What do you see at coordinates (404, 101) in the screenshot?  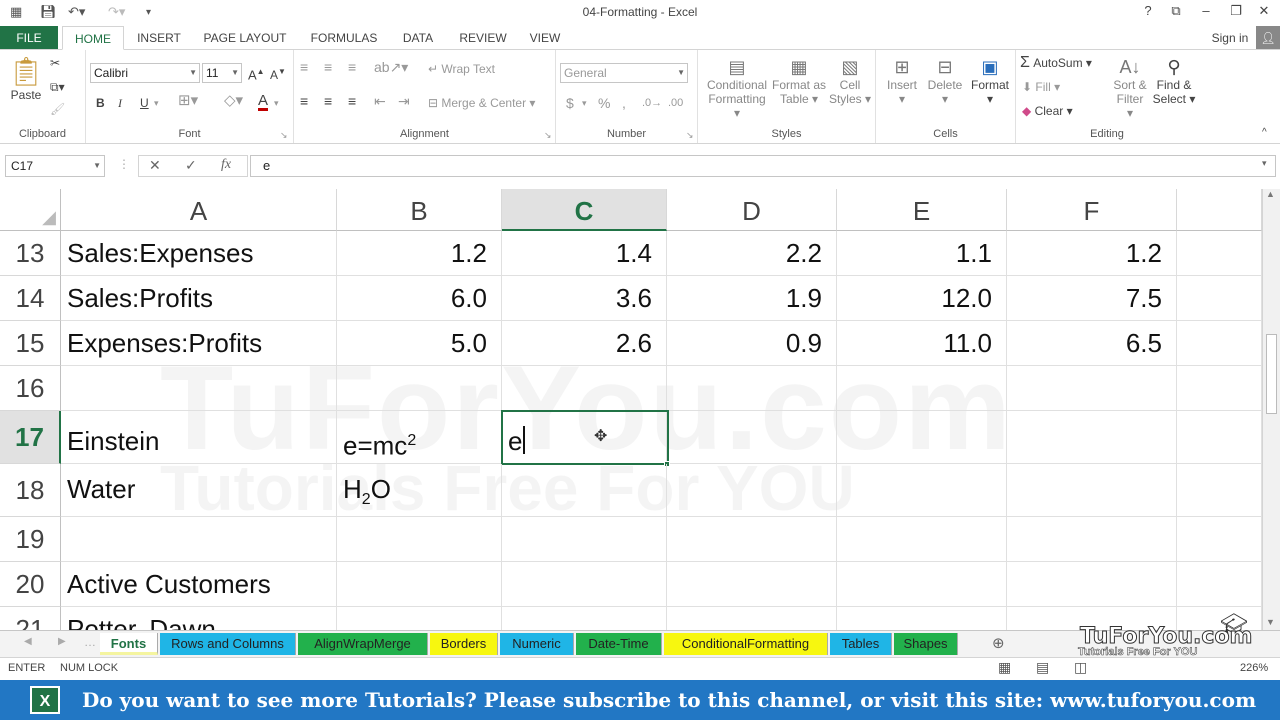 I see `increase-indent-icon: ⇥` at bounding box center [404, 101].